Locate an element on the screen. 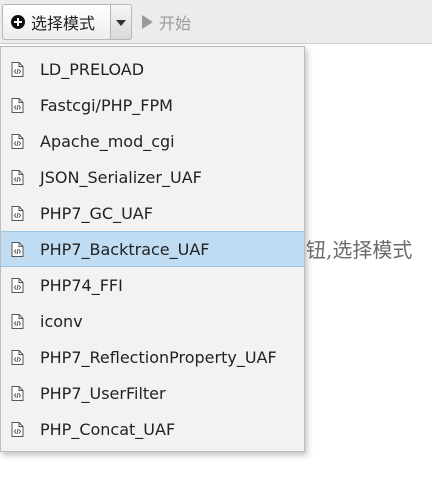  menu-item-label: PHP7_GC_UAF is located at coordinates (96, 213).